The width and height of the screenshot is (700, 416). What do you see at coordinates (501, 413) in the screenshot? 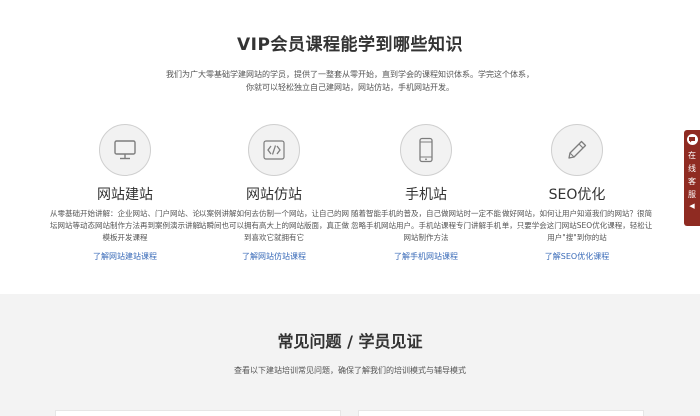
I see `testimonial-card` at bounding box center [501, 413].